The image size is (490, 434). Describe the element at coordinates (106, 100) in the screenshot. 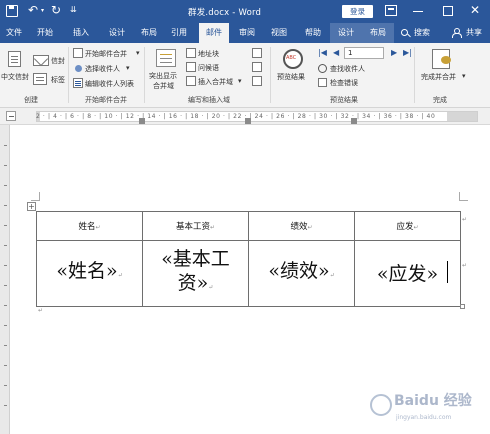

I see `group-start-merge-label: 开始邮件合并` at that location.